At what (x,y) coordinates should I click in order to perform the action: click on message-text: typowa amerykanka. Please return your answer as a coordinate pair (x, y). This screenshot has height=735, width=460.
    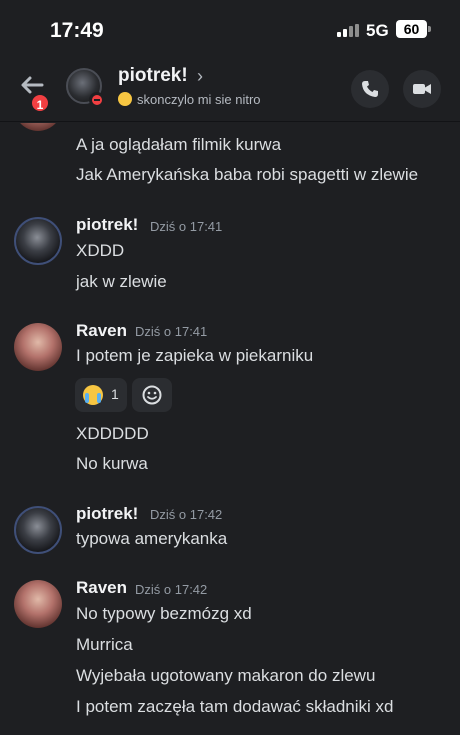
    Looking at the image, I should click on (152, 538).